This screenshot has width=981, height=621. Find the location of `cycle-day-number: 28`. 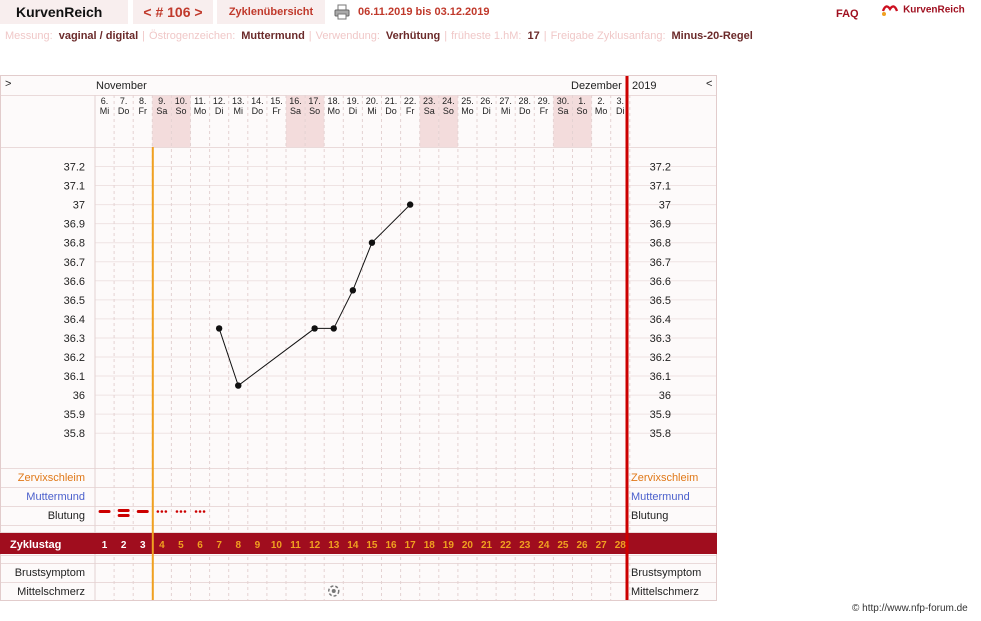

cycle-day-number: 28 is located at coordinates (621, 545).